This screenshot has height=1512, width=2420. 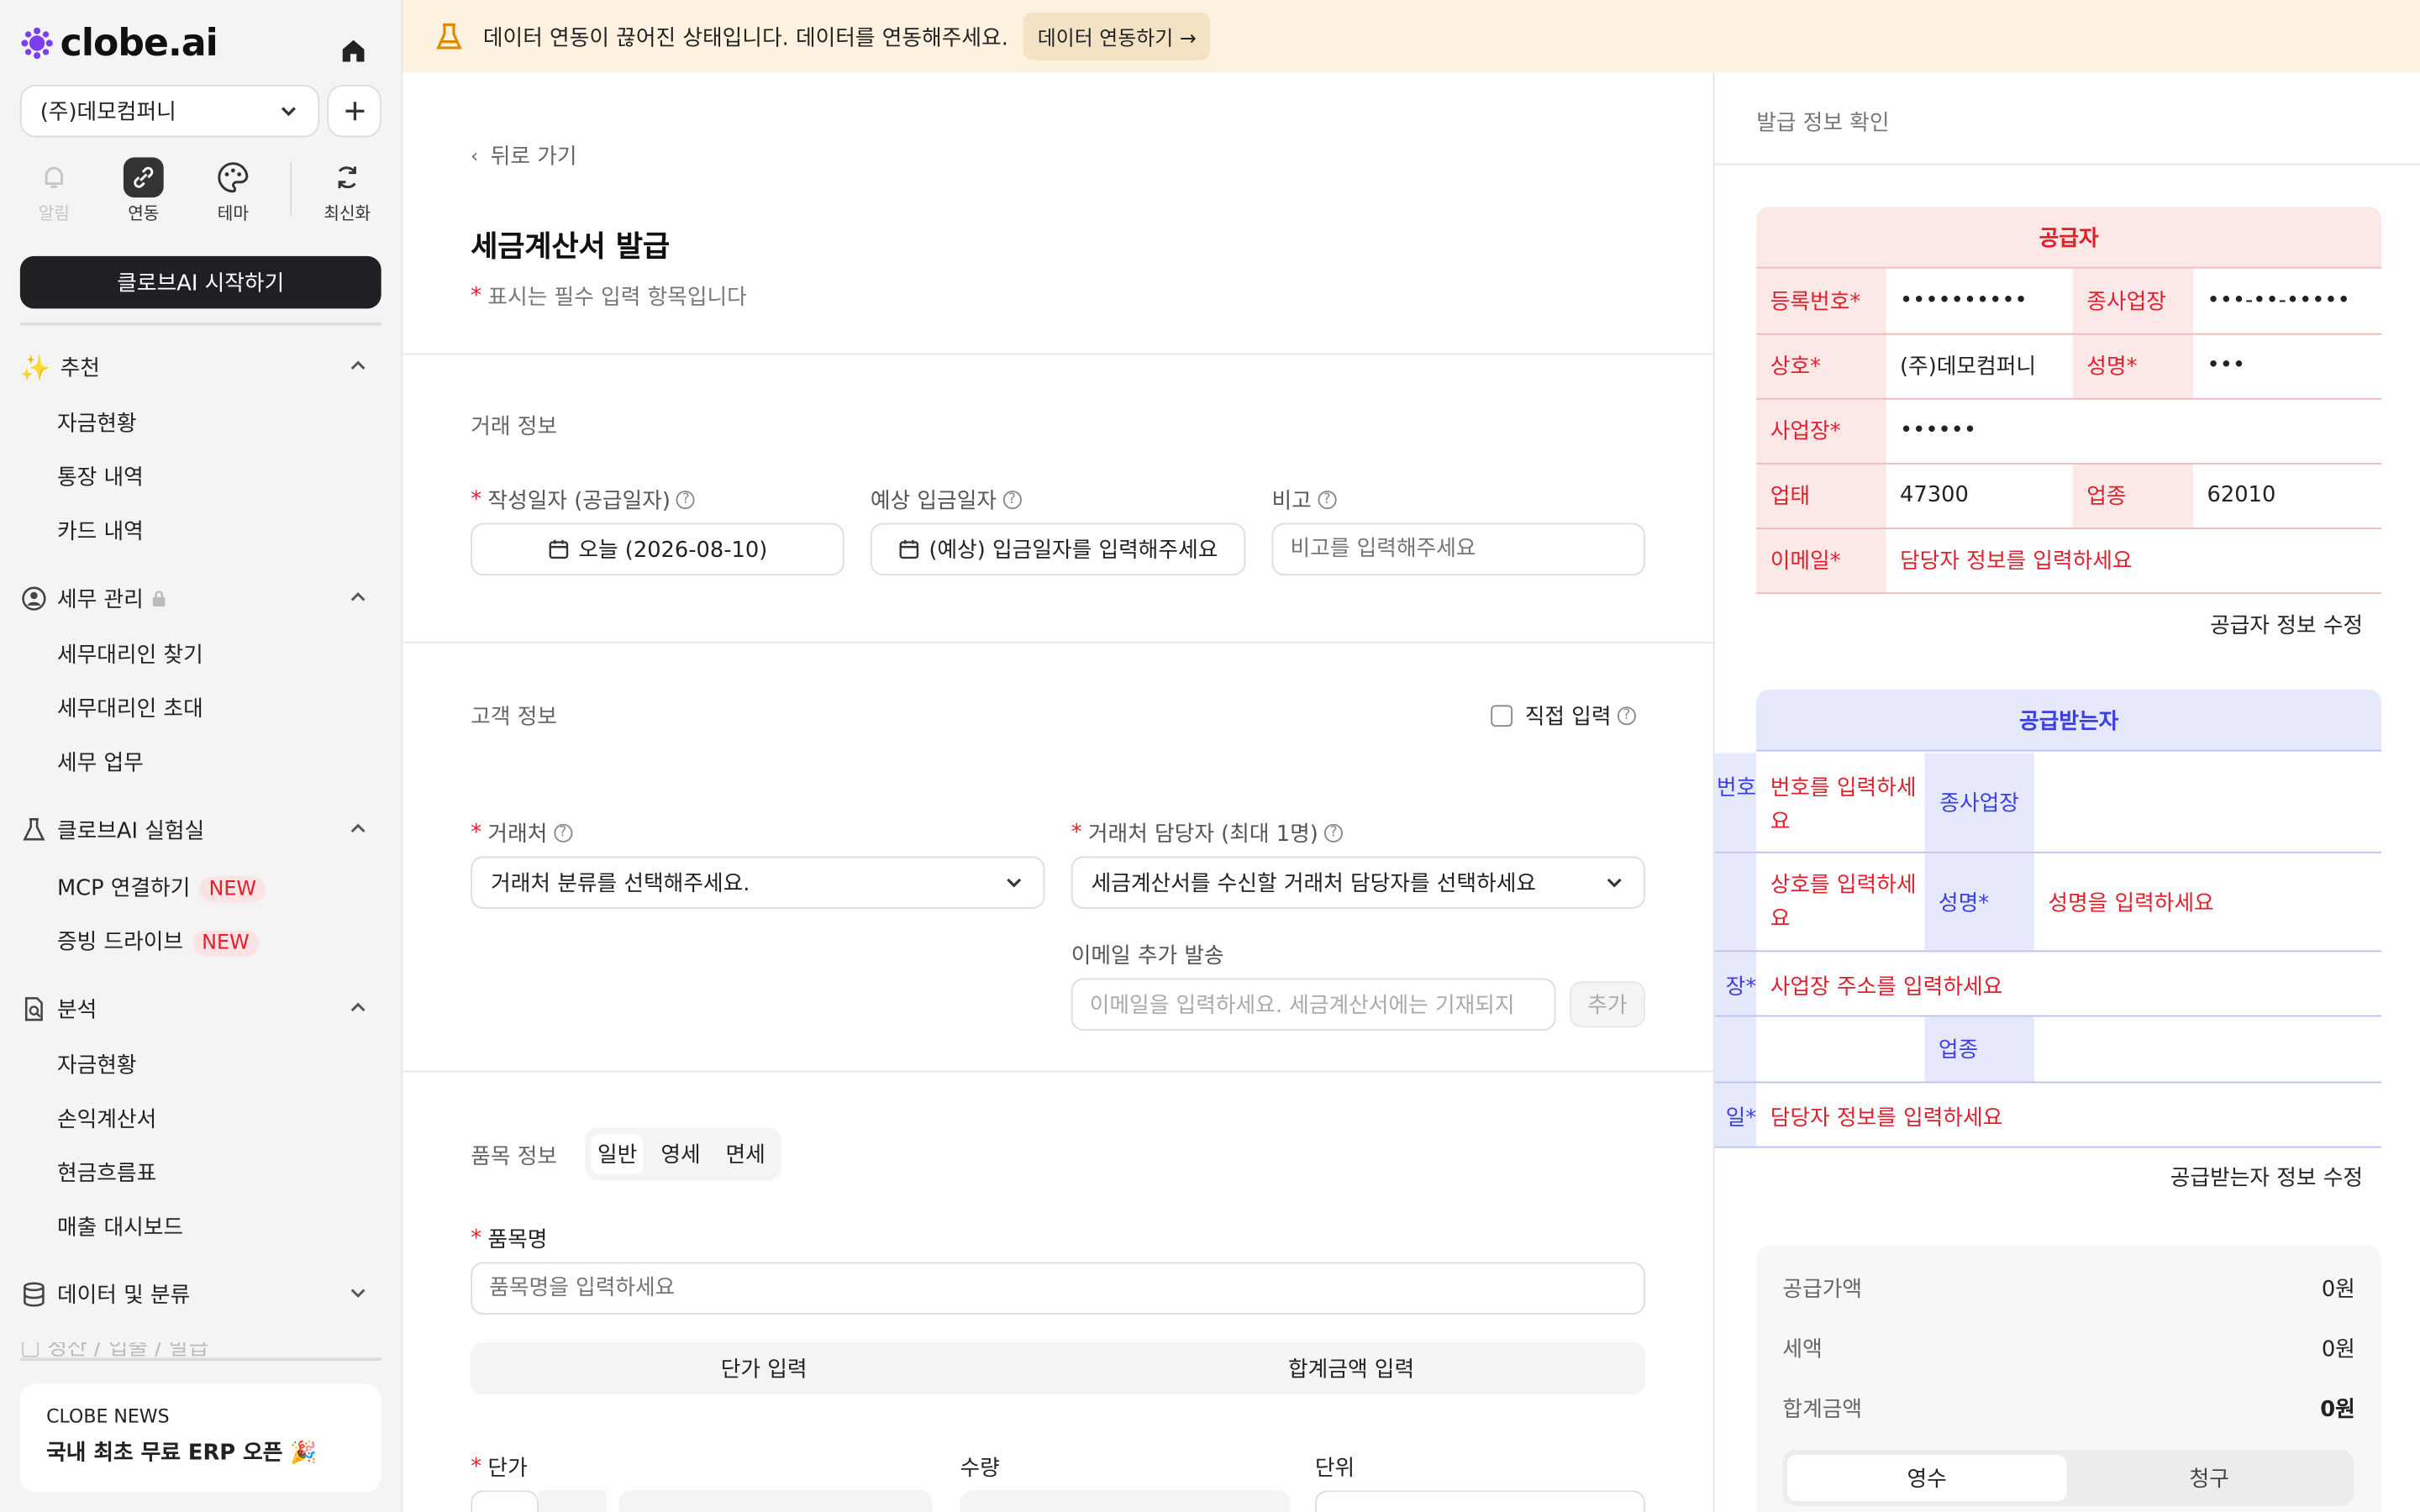 I want to click on news-title: 국내 최초 무료 ERP 오픈 🎉, so click(x=182, y=1453).